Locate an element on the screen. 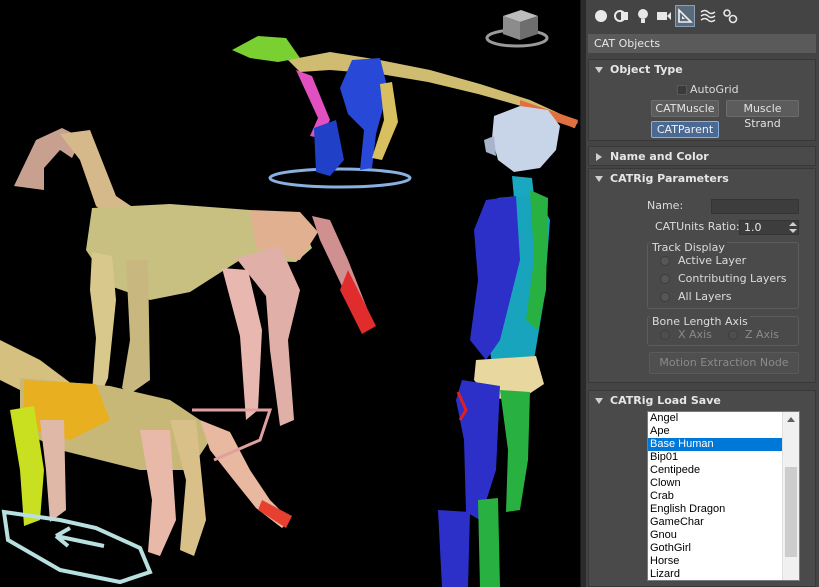 The image size is (819, 587). list-item: Ape is located at coordinates (723, 431).